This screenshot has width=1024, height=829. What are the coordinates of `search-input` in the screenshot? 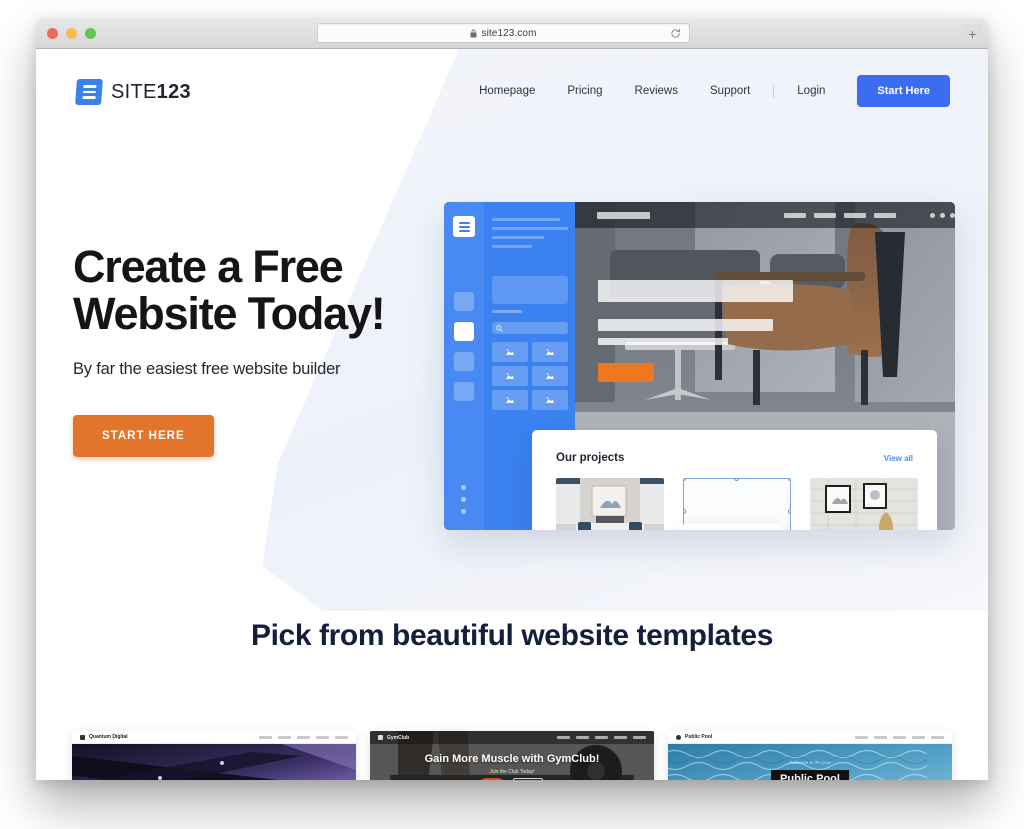 It's located at (530, 328).